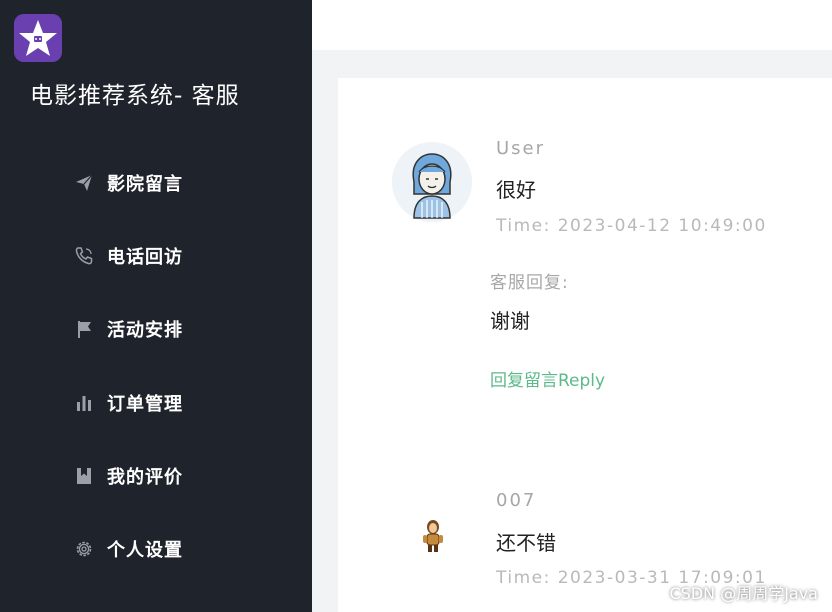 This screenshot has width=832, height=612. Describe the element at coordinates (135, 96) in the screenshot. I see `app-title: 电影推荐系统- 客服` at that location.